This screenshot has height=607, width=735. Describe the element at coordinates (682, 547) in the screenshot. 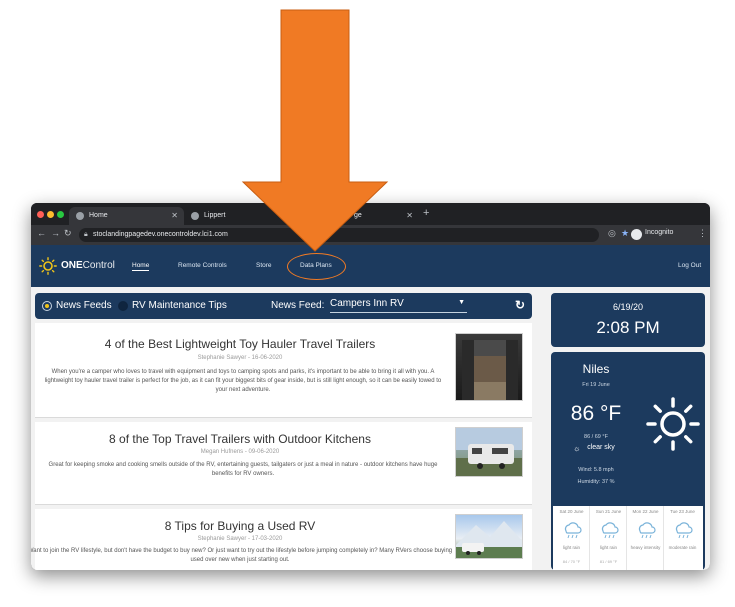

I see `forecast-desc: moderate rain` at that location.